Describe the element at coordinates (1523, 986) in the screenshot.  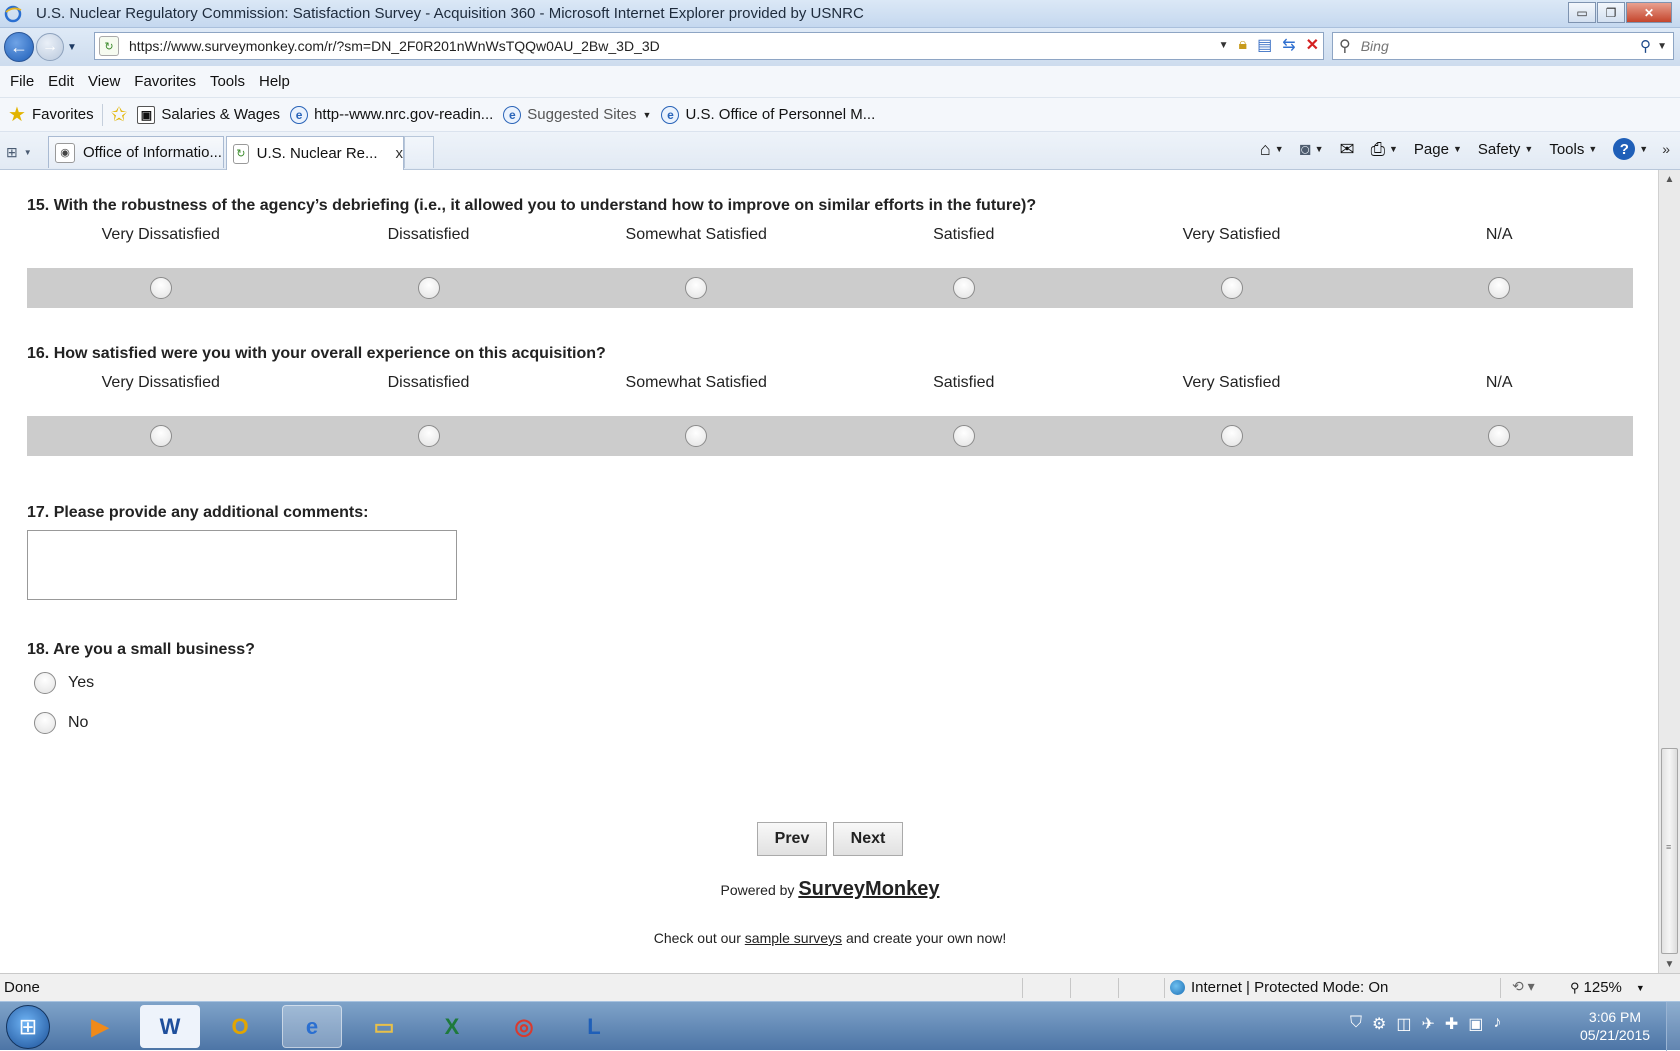
I see `popup-blocker-icon: ⟲ ▾` at that location.